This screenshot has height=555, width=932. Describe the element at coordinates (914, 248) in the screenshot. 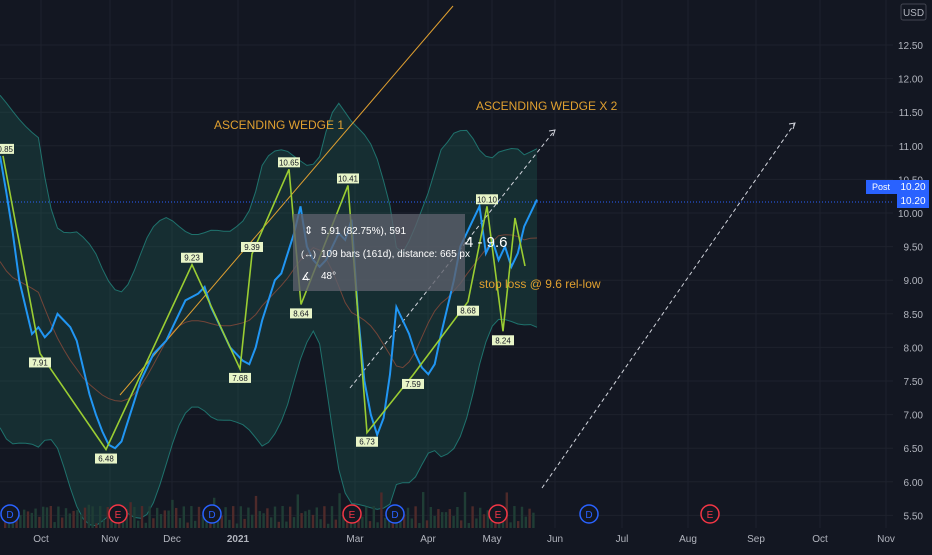

I see `price-tick-label: 9.50` at that location.